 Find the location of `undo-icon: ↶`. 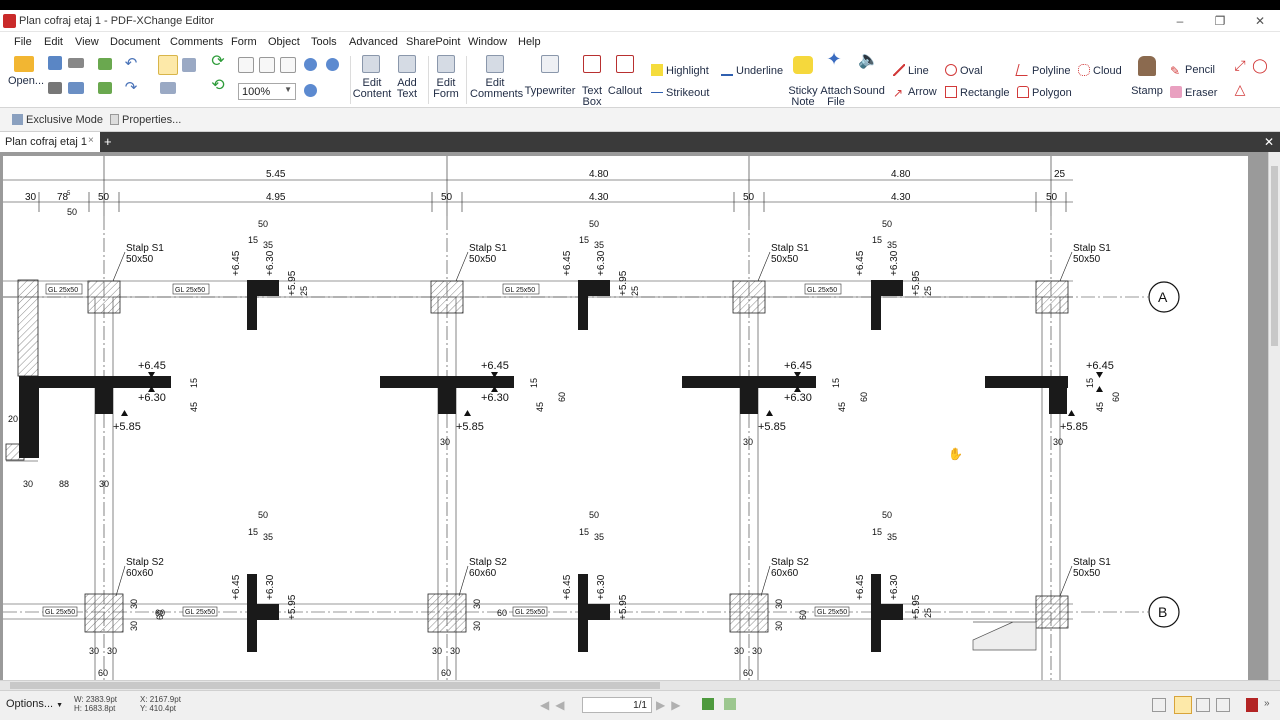

undo-icon: ↶ is located at coordinates (131, 63).